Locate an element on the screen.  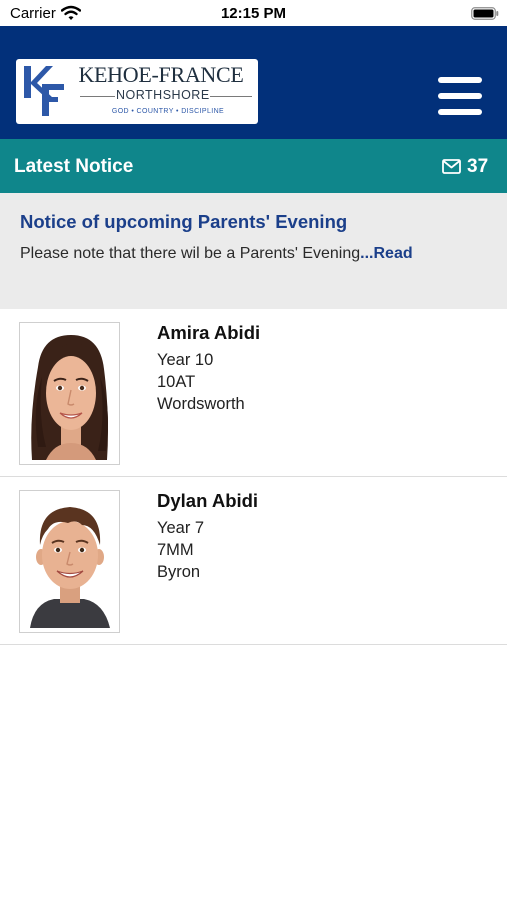
student-name: Dylan Abidi is located at coordinates (208, 500).